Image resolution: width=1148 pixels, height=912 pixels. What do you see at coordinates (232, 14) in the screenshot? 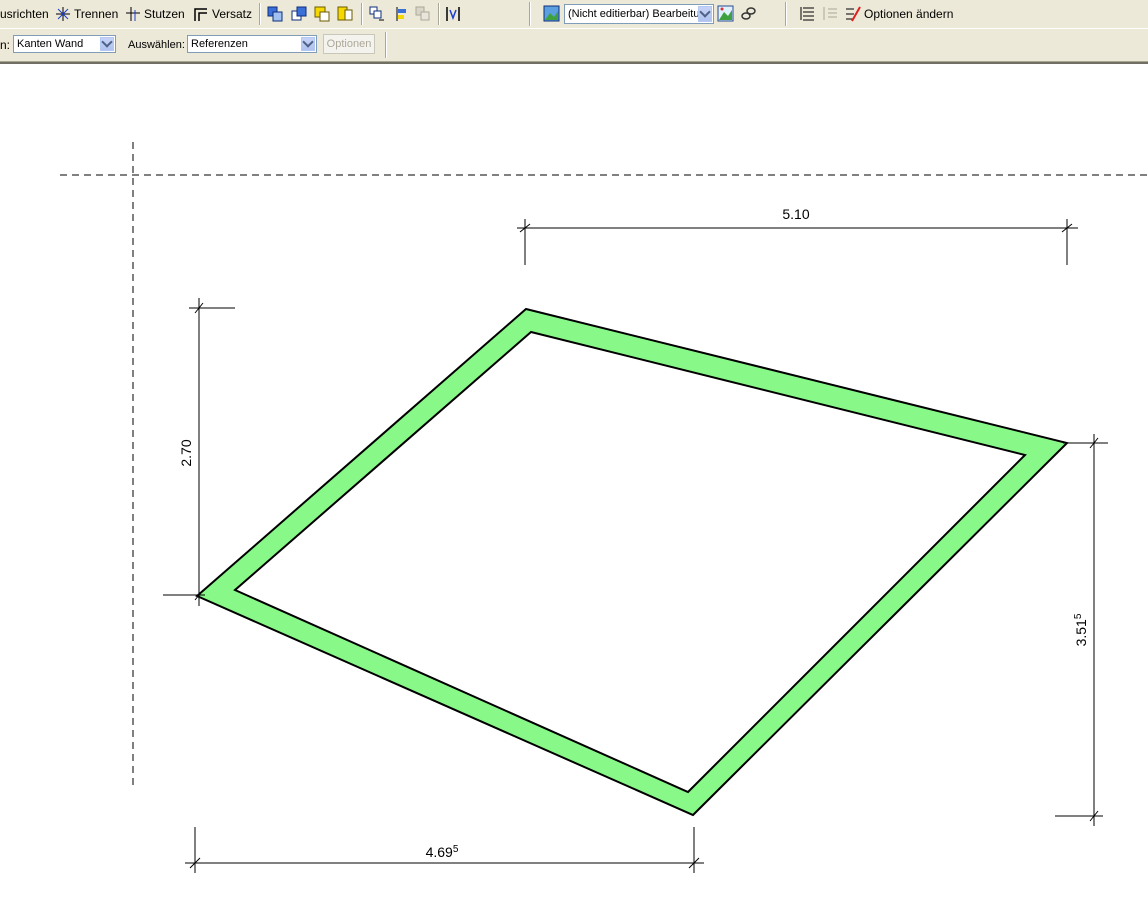
I see `versatz-label: Versatz` at bounding box center [232, 14].